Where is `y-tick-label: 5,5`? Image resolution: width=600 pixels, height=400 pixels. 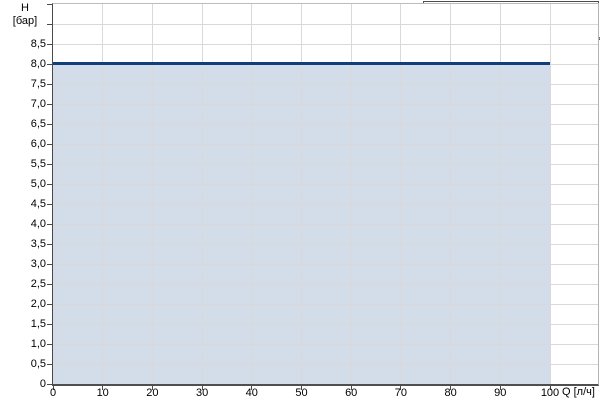 y-tick-label: 5,5 is located at coordinates (38, 164).